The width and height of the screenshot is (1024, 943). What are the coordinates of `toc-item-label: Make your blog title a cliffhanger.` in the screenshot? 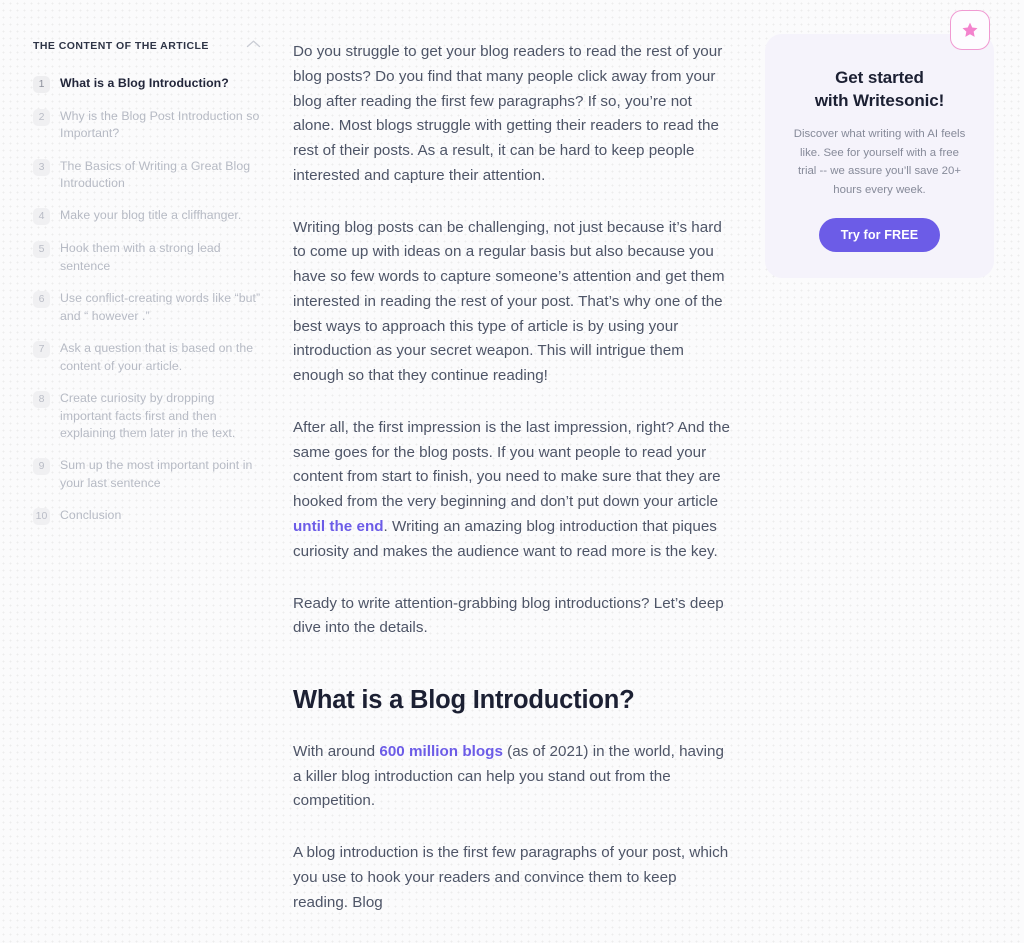 It's located at (151, 215).